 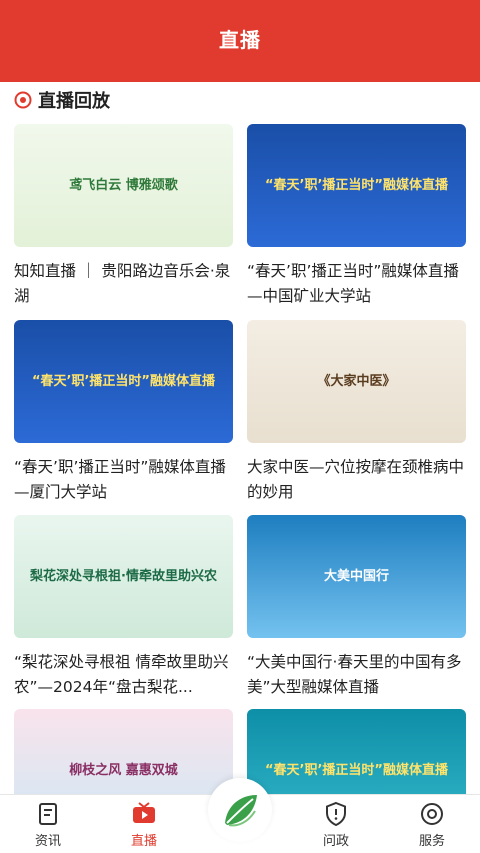 I want to click on replay-card: 鸢飞白云 博雅颂歌 知知直播 ｜ 贵阳路边音乐会·泉湖, so click(x=123, y=216).